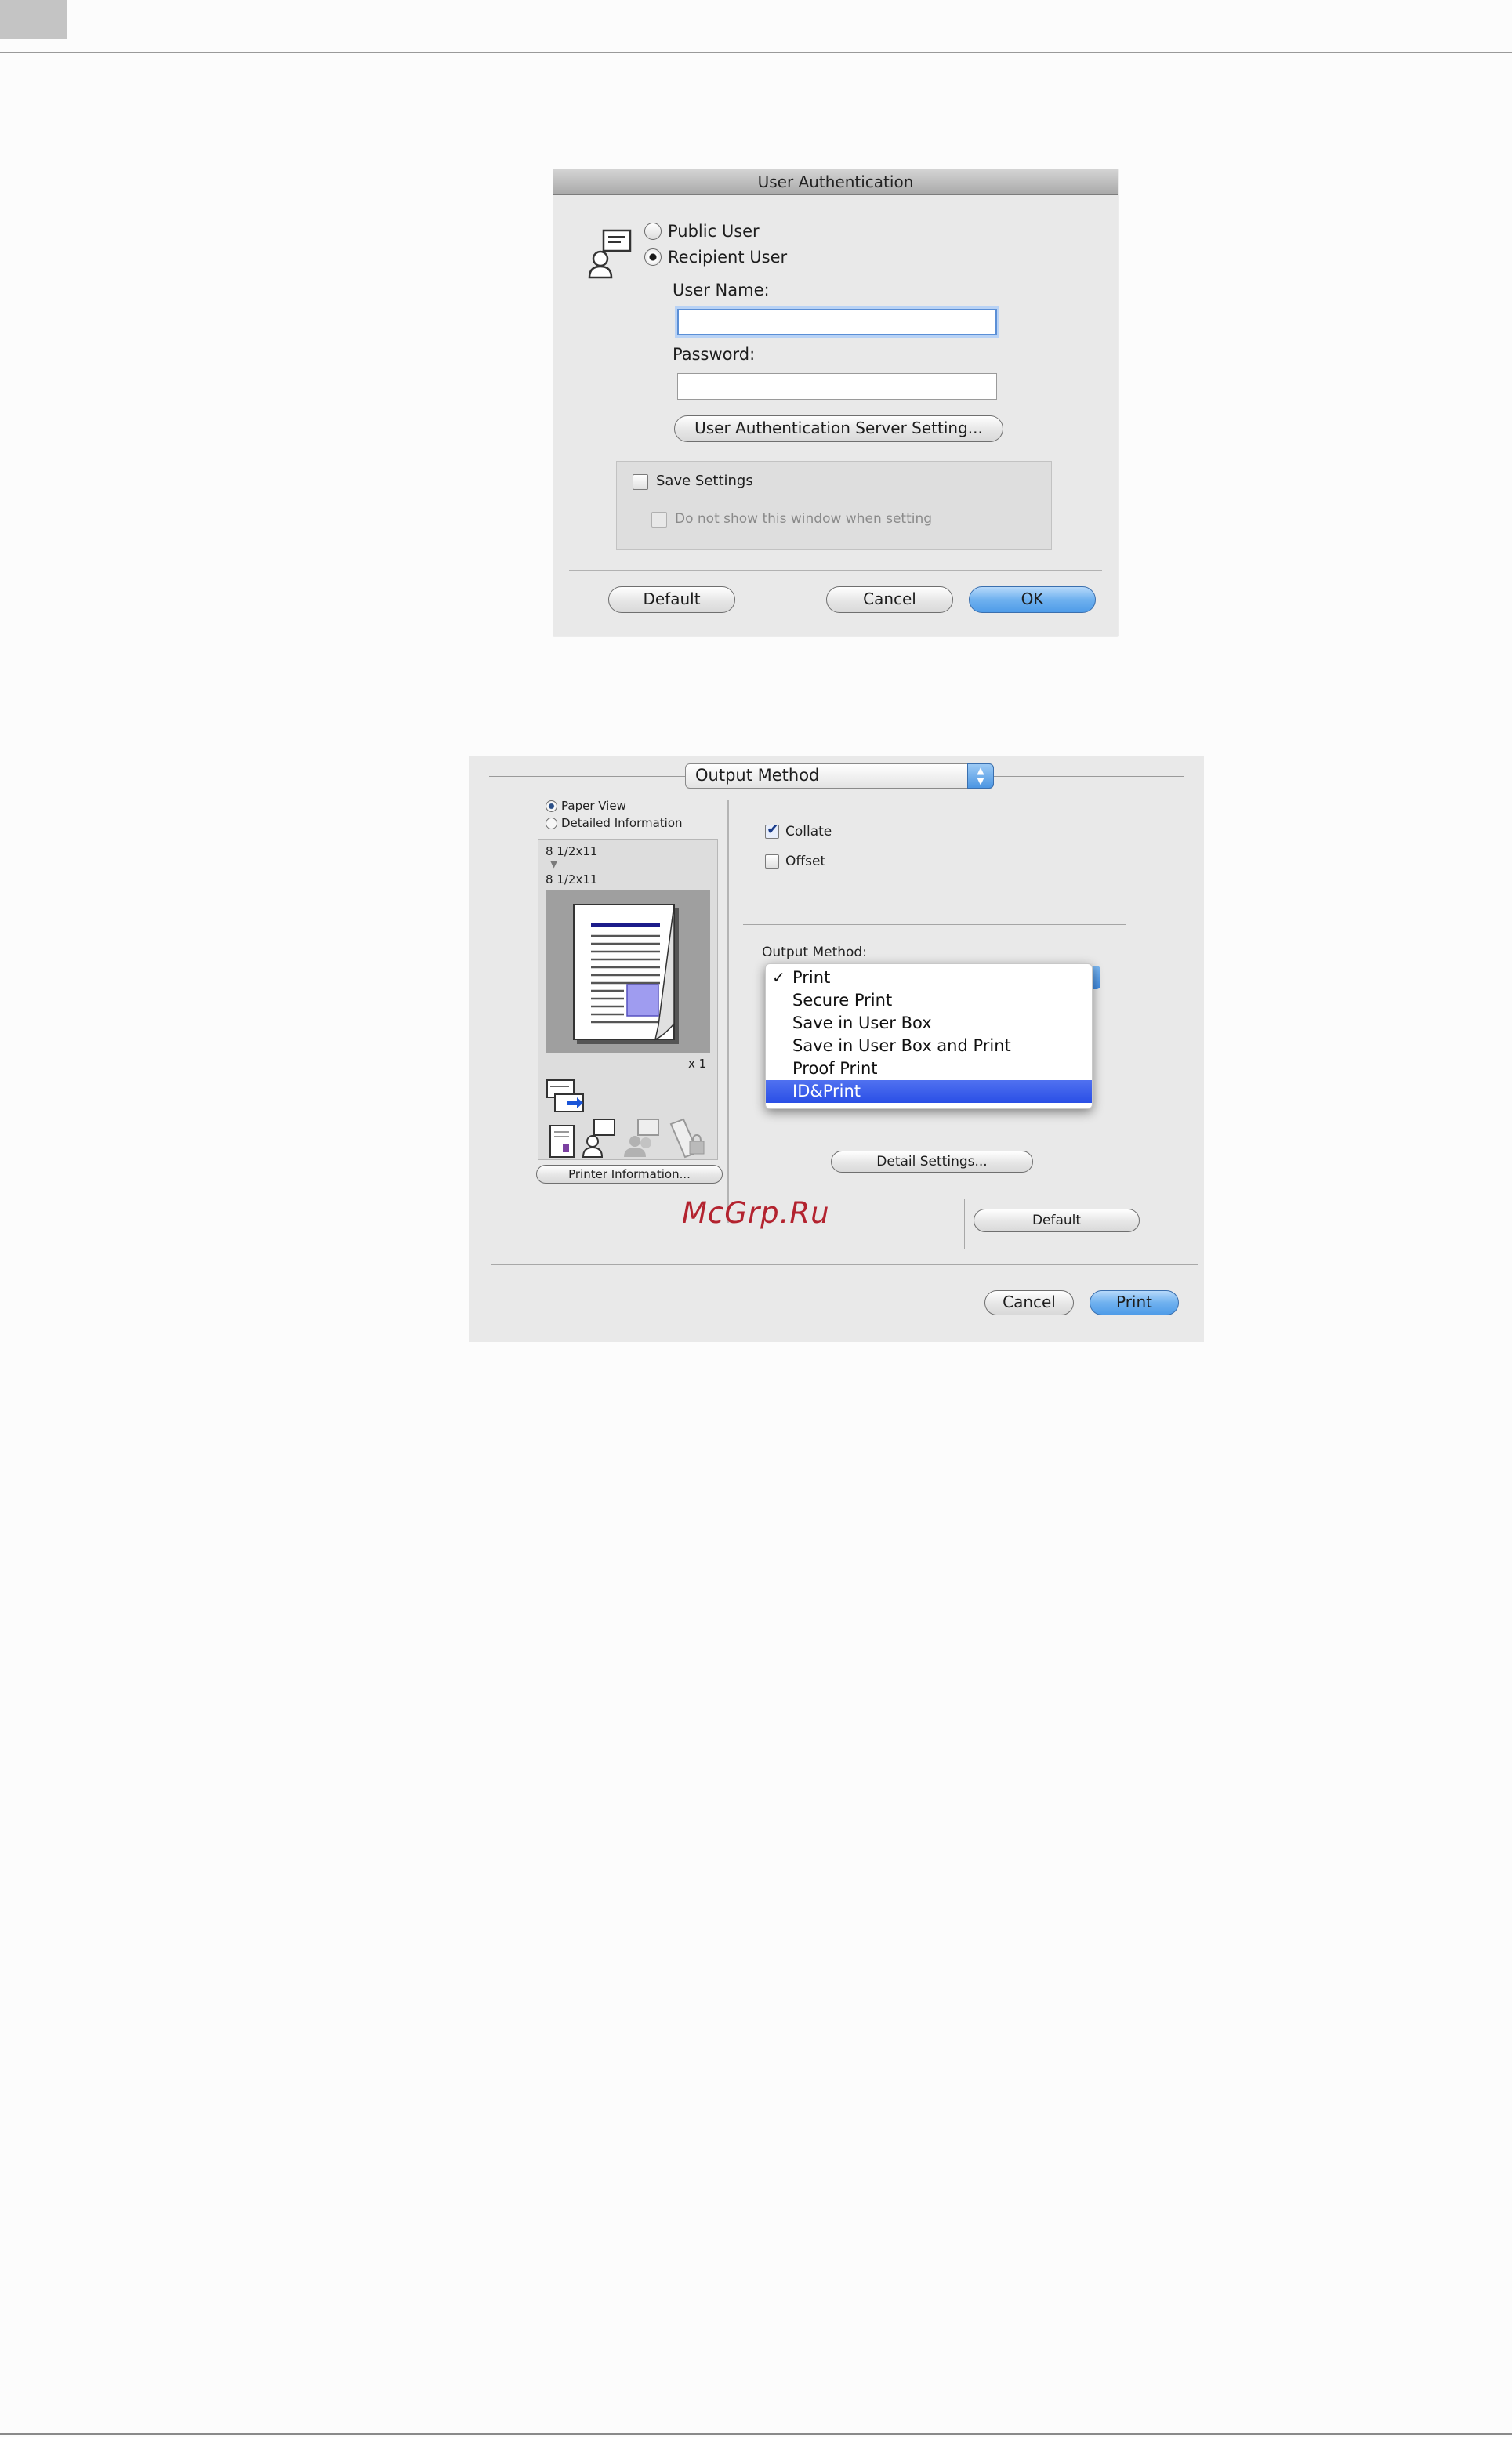 This screenshot has height=2437, width=1512. I want to click on checkmark-icon: ✓, so click(778, 978).